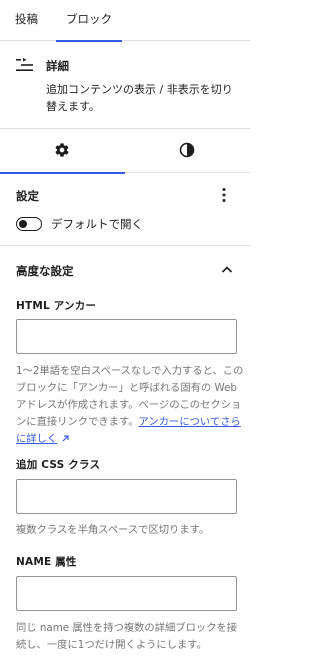 The width and height of the screenshot is (320, 667). I want to click on tab-settings, so click(62, 151).